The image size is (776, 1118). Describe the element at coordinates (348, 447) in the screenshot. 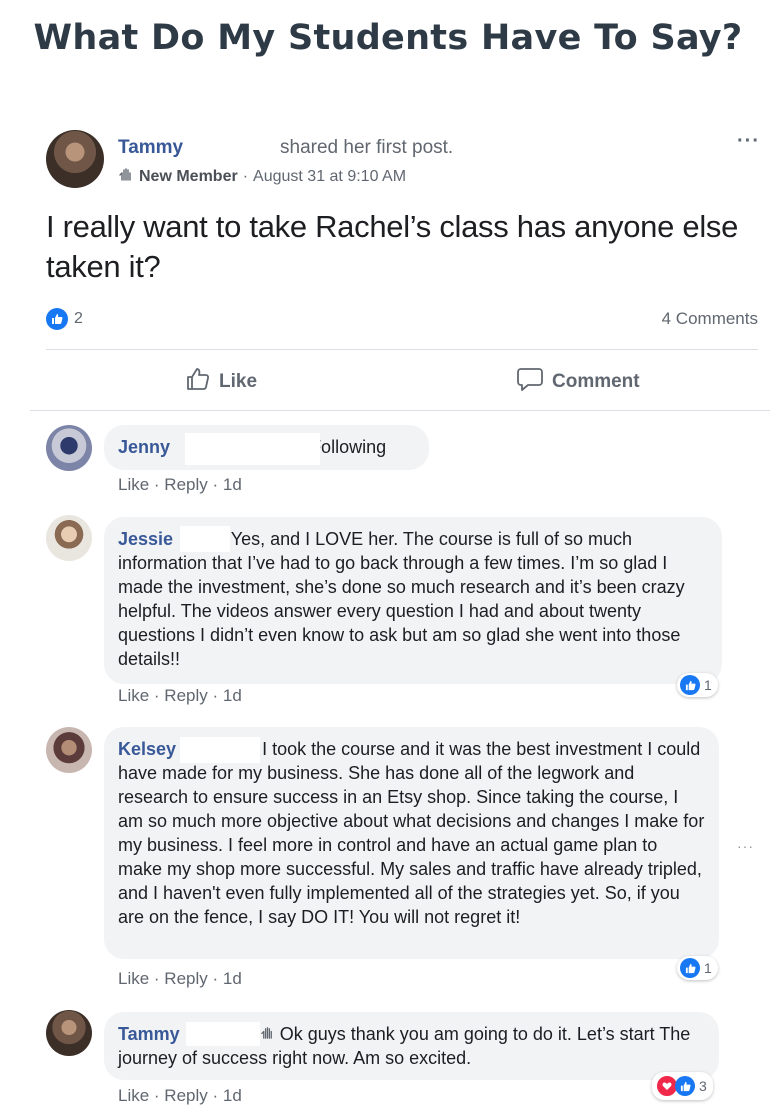

I see `comment-text: Following` at that location.